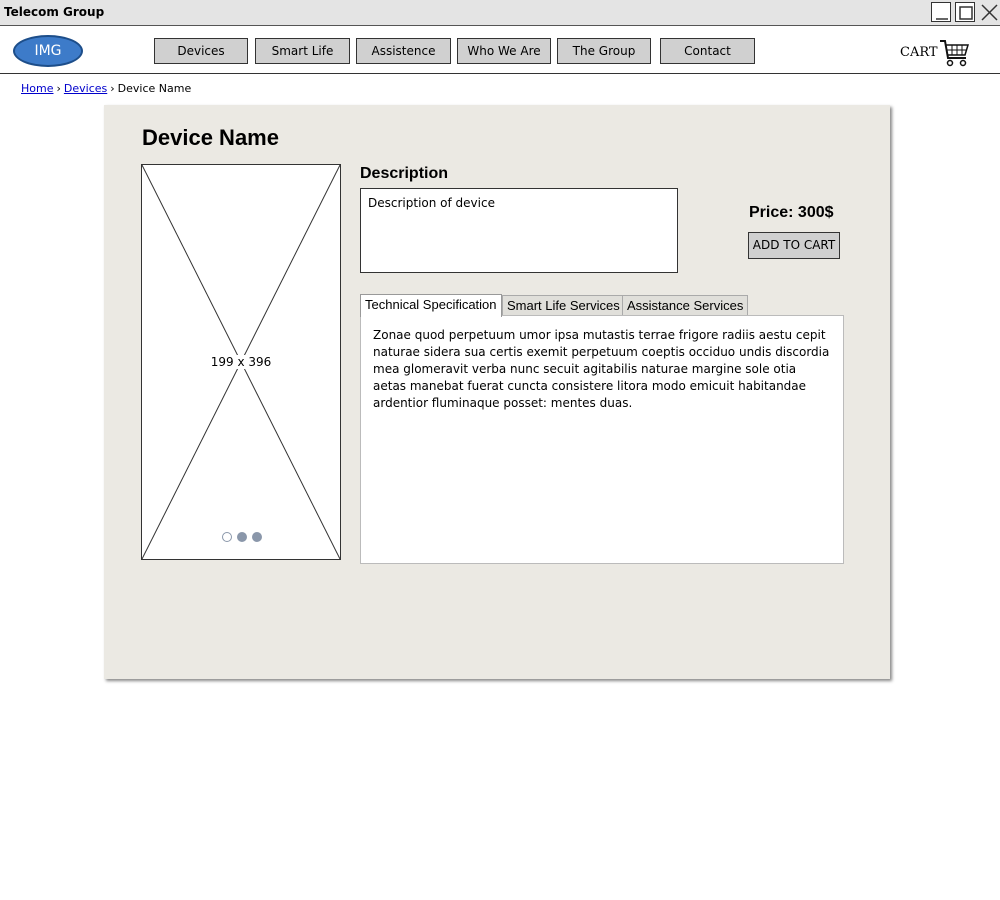 The height and width of the screenshot is (900, 1000). I want to click on device-image-carousel: 199 x 396, so click(241, 362).